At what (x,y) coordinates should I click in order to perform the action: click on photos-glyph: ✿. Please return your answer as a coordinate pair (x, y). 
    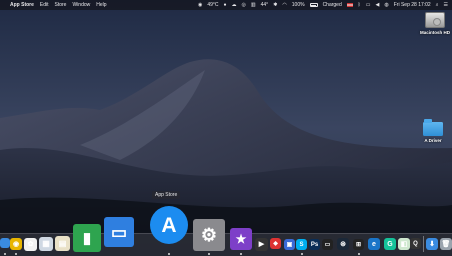
    Looking at the image, I should click on (30, 244).